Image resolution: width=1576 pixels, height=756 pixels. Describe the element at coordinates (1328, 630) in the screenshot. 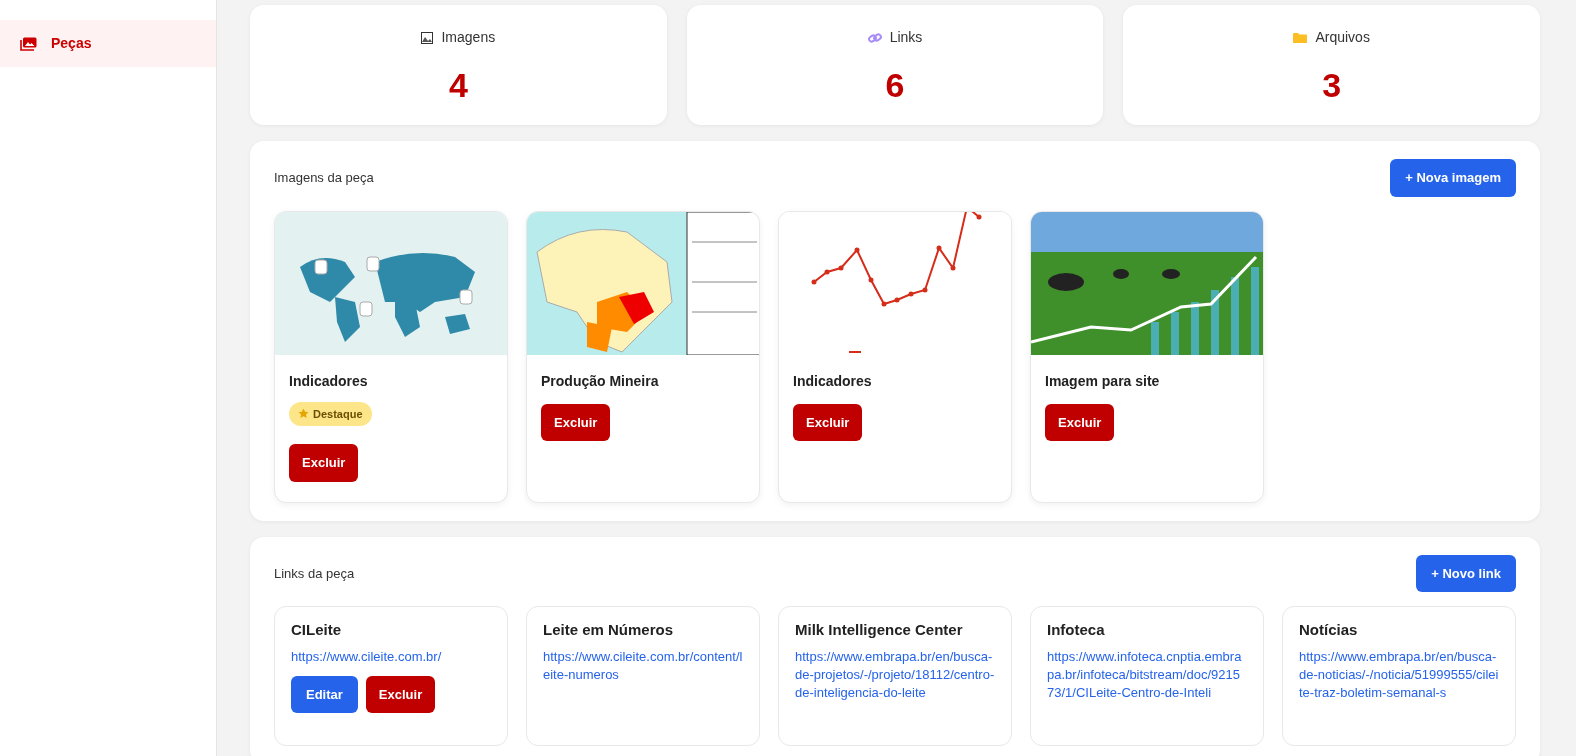

I see `link-title: Notícias` at that location.